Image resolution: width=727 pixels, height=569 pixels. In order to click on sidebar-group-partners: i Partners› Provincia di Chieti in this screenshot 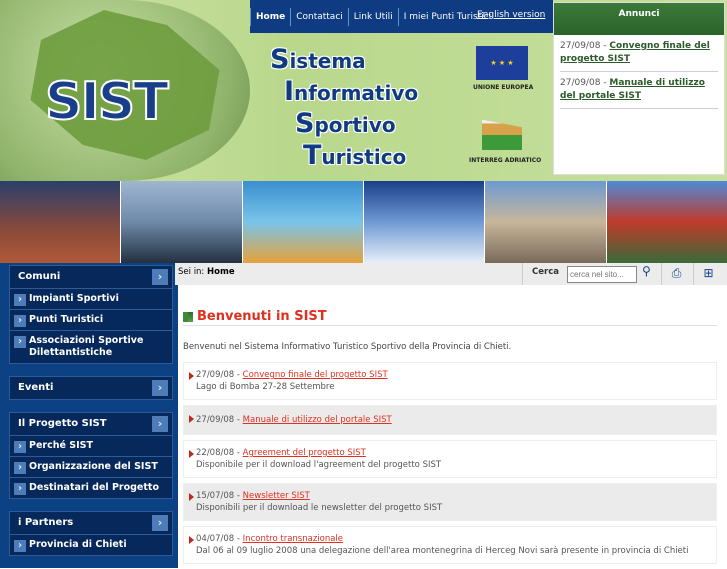, I will do `click(91, 533)`.